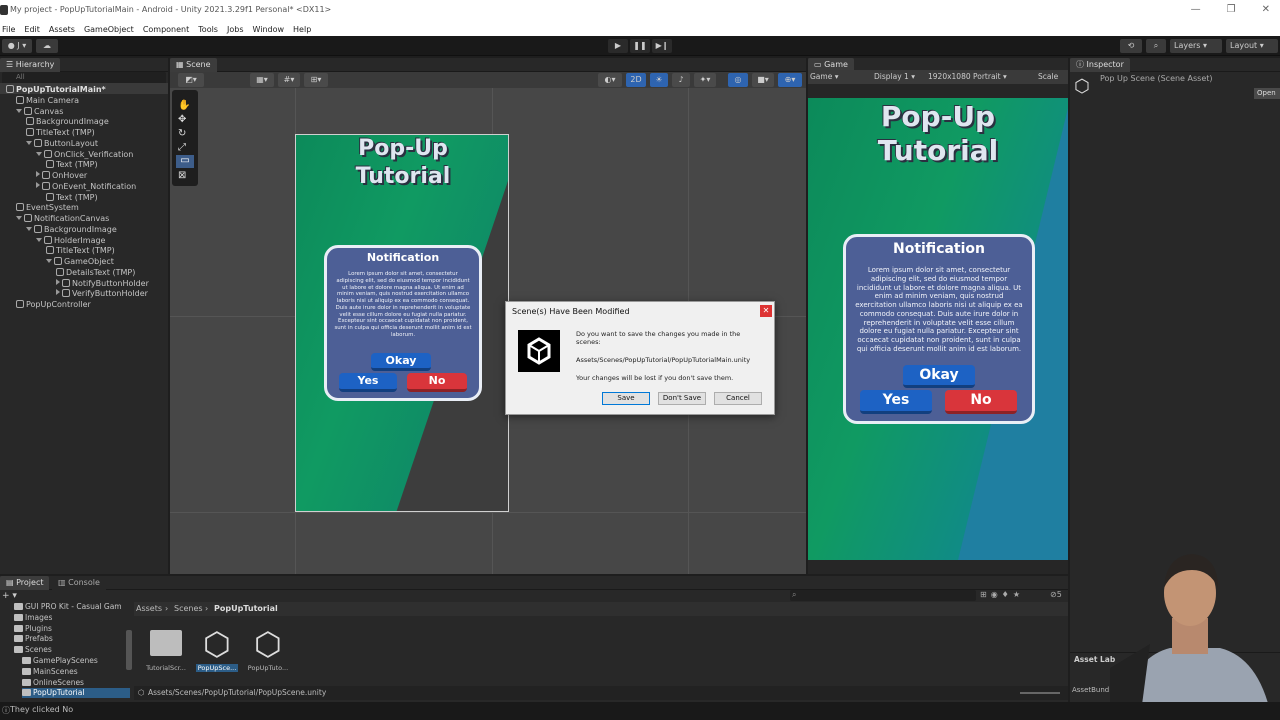  I want to click on tab-project: ▤ Project, so click(25, 583).